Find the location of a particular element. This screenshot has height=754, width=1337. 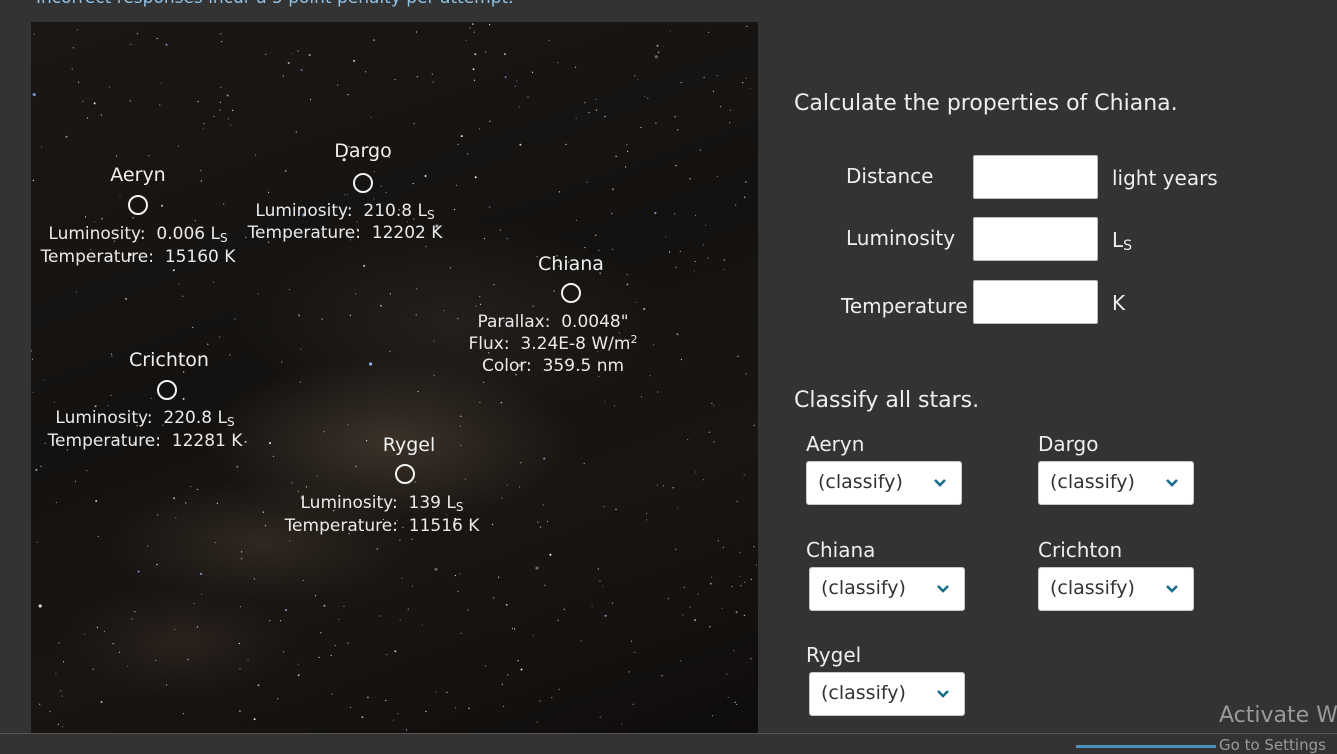

classify-select-rygel: (classify) is located at coordinates (887, 694).